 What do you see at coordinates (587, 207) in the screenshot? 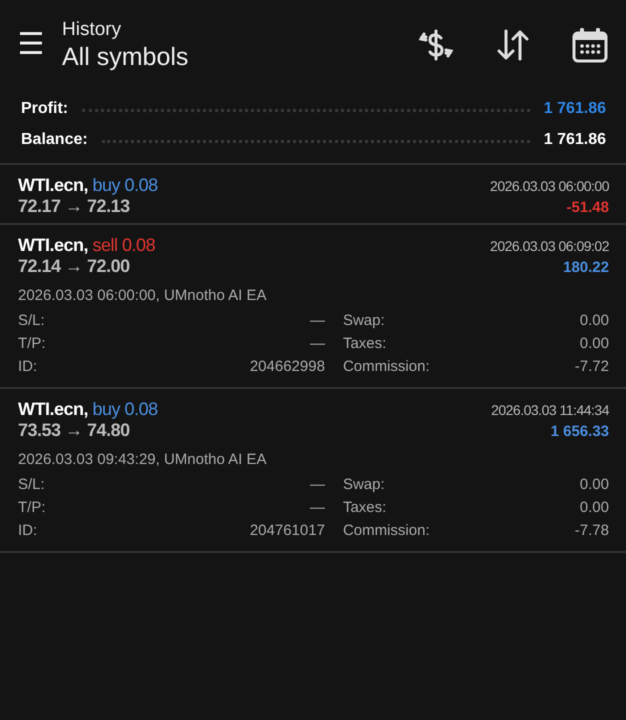
I see `deal-profit: -51.48` at bounding box center [587, 207].